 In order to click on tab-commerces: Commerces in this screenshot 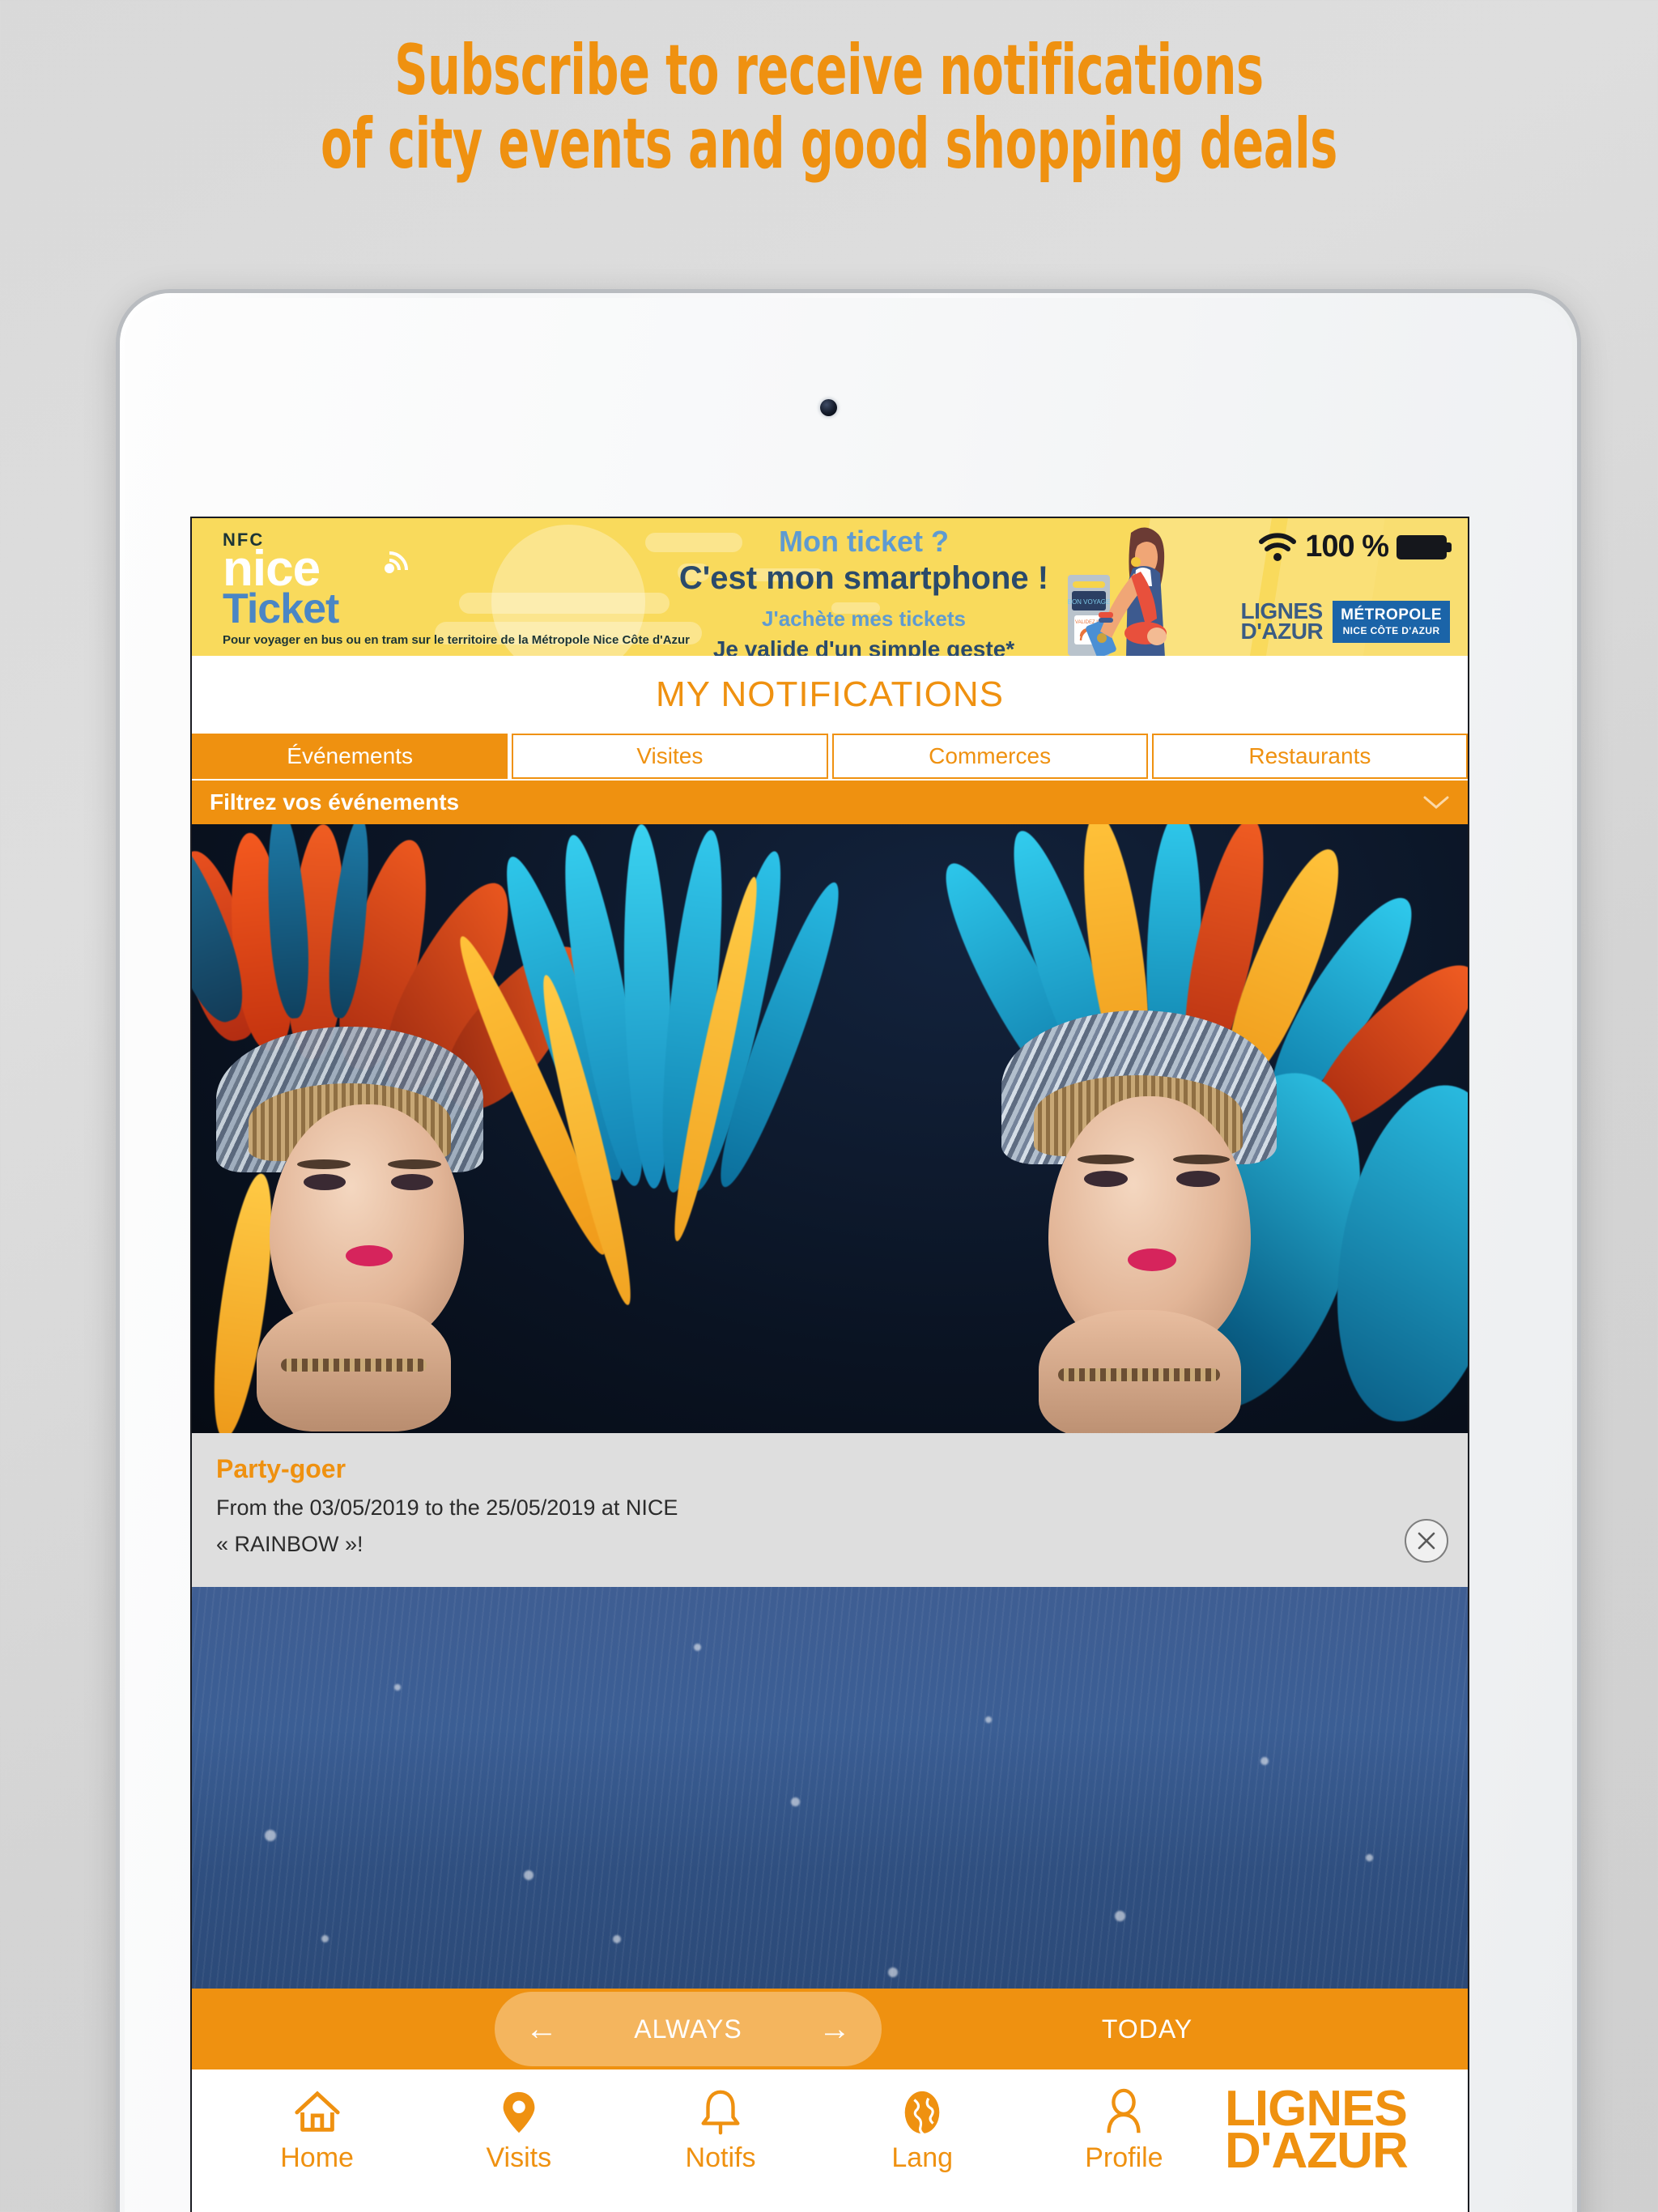, I will do `click(989, 757)`.